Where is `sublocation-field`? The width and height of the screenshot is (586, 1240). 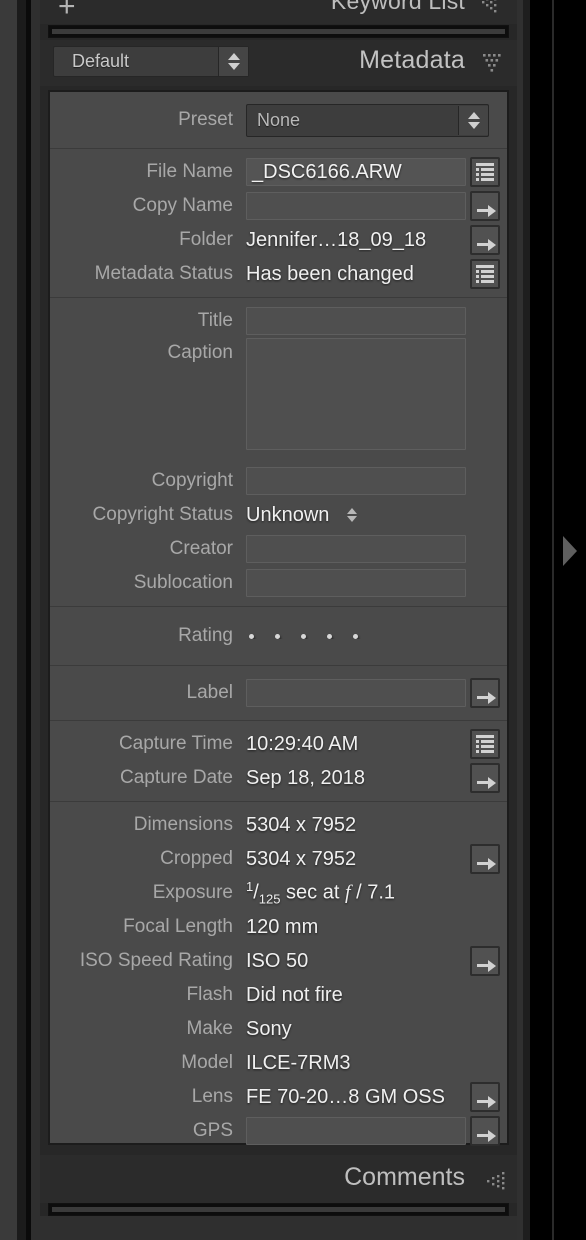
sublocation-field is located at coordinates (356, 583).